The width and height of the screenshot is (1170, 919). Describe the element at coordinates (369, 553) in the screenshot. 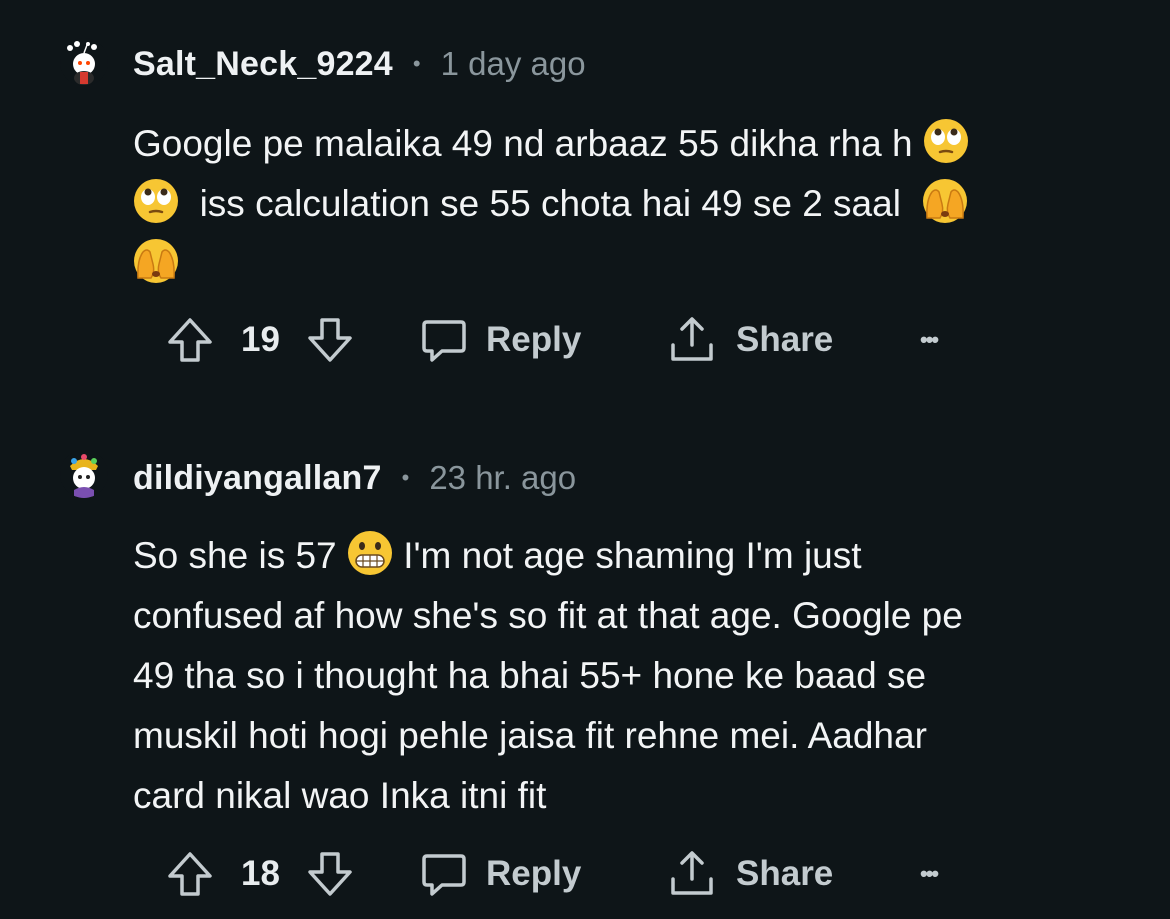

I see `grimacing-emoji` at that location.